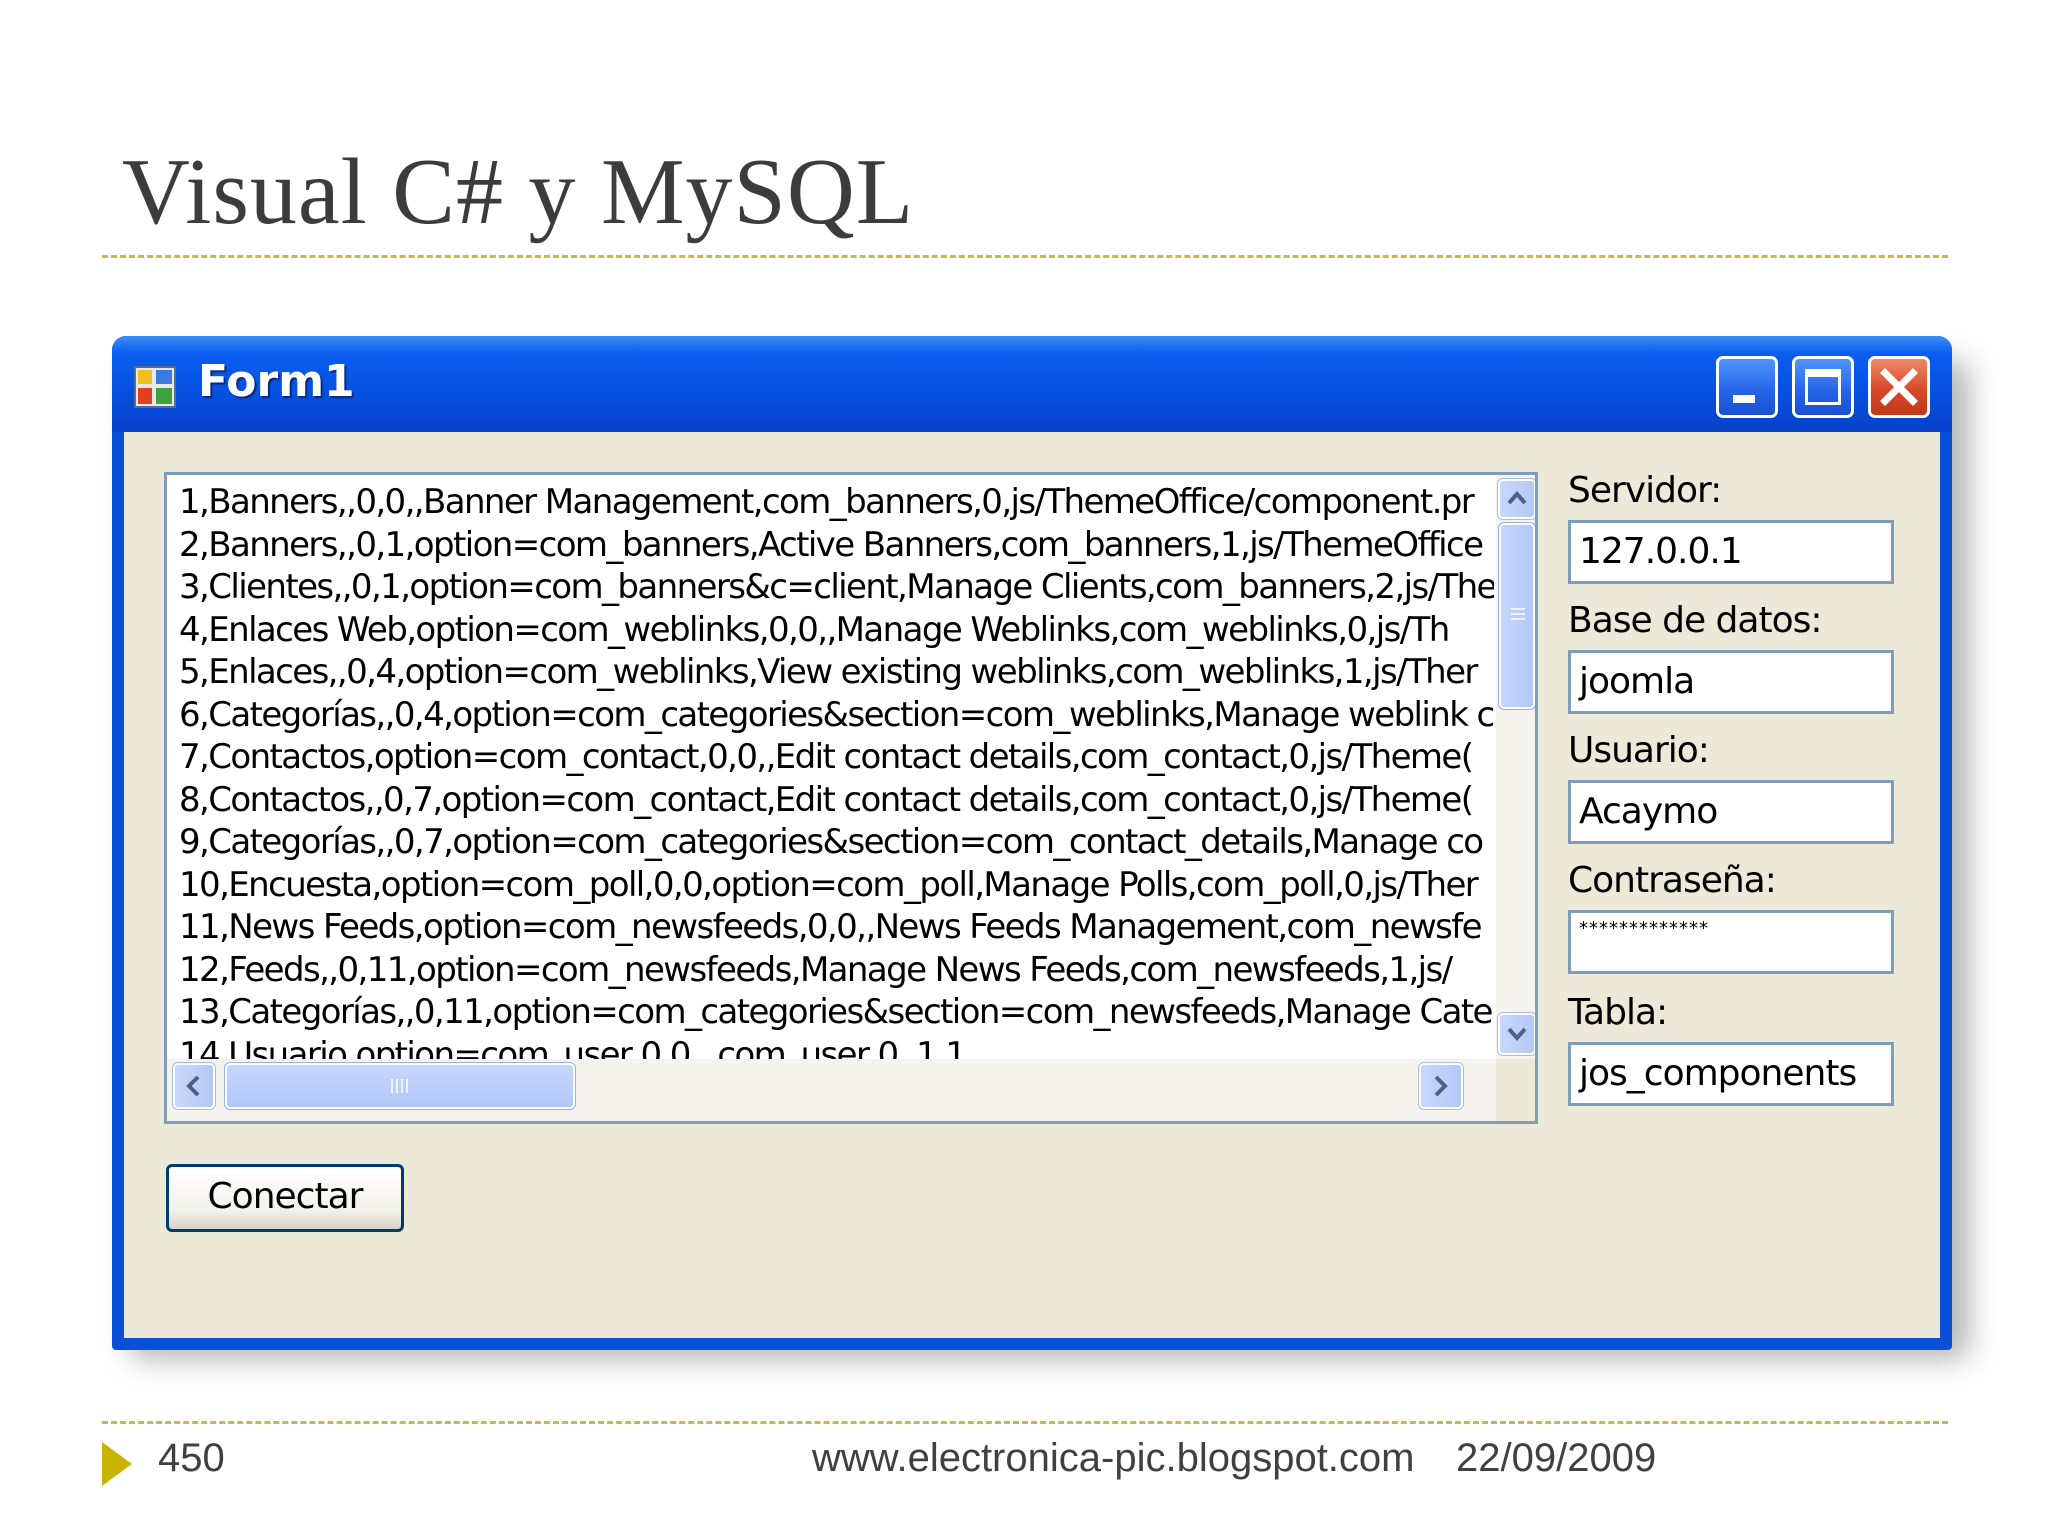 Image resolution: width=2048 pixels, height=1536 pixels. I want to click on user-label: Usuario:, so click(1639, 750).